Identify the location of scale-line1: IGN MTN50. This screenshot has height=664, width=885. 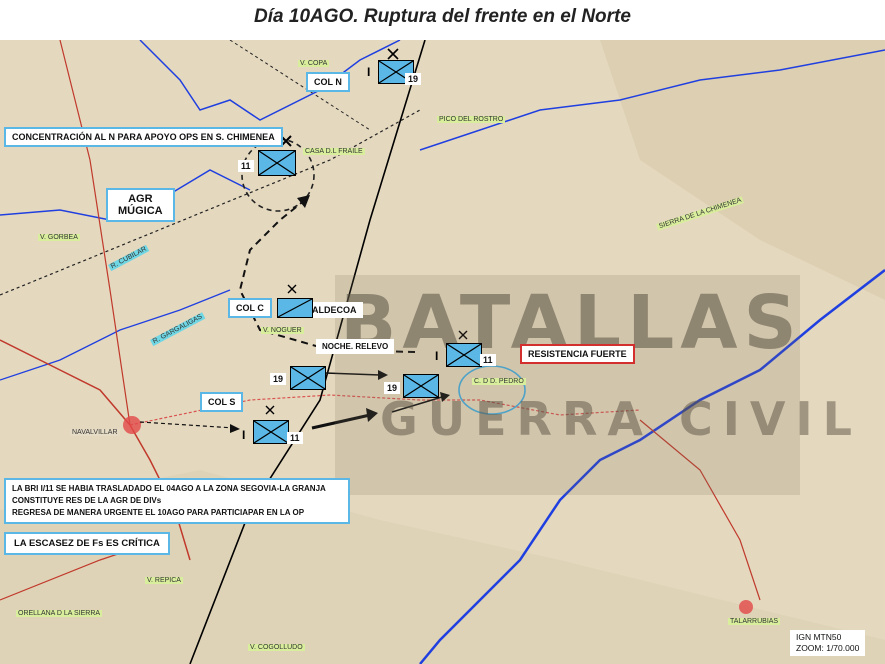
(819, 637).